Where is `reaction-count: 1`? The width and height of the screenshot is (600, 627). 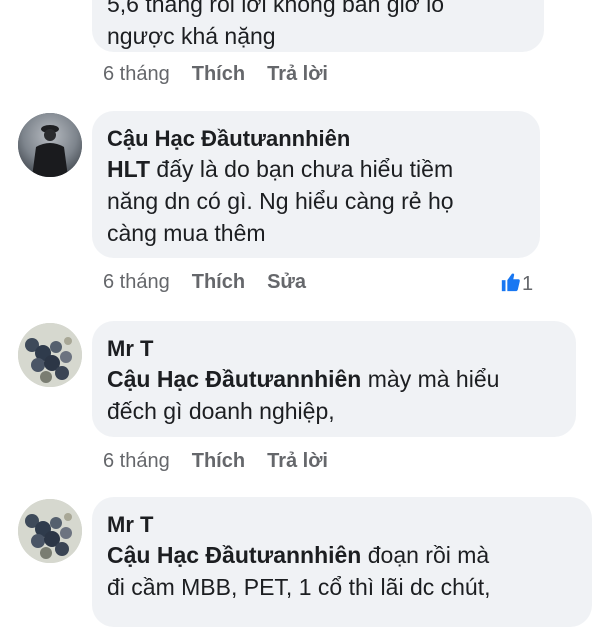 reaction-count: 1 is located at coordinates (516, 283).